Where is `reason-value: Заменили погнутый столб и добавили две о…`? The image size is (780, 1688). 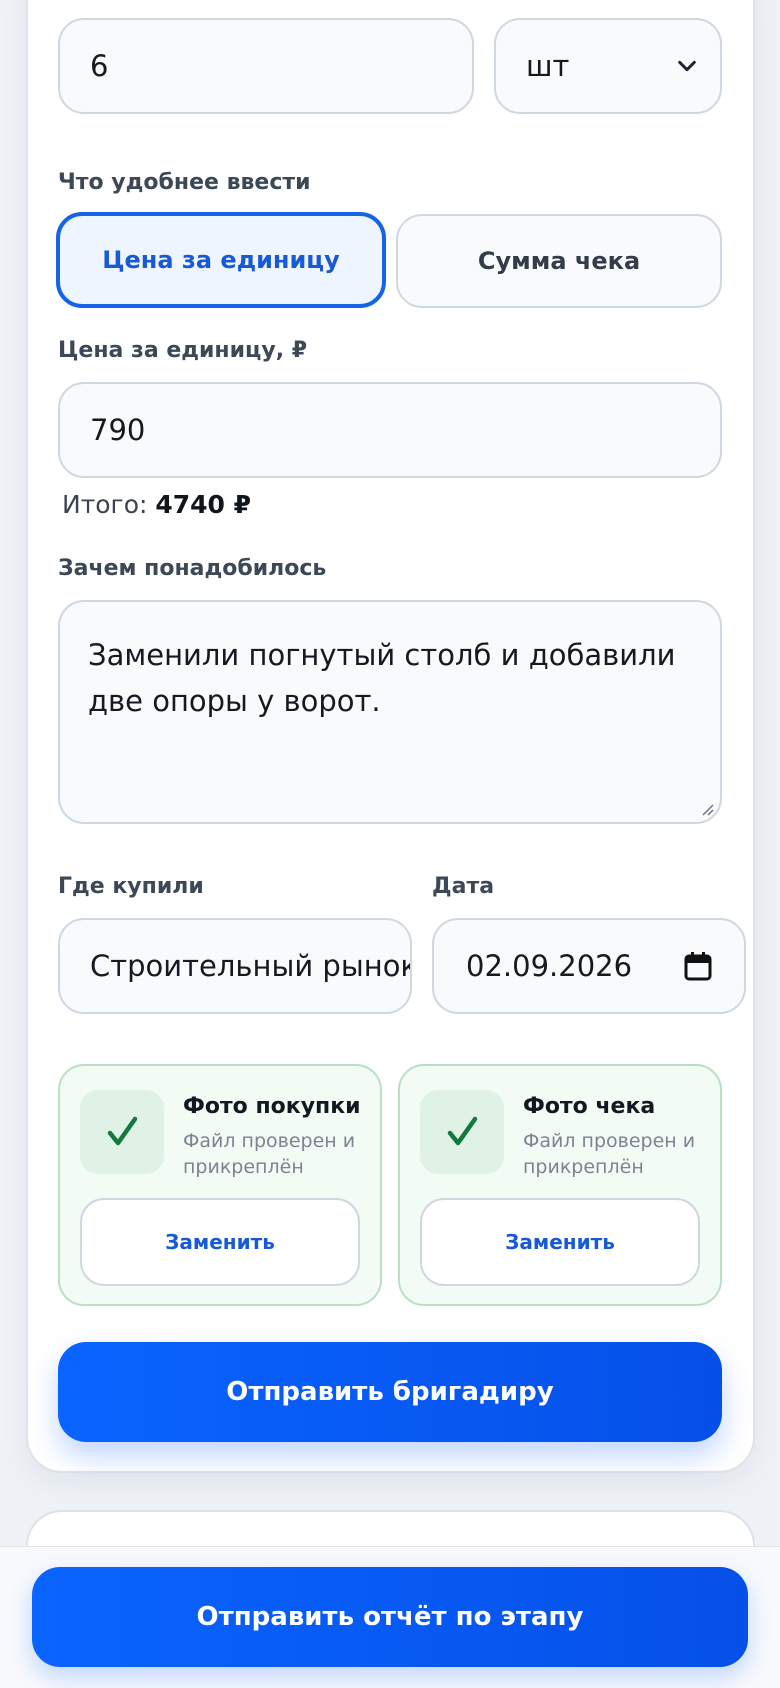
reason-value: Заменили погнутый столб и добавили две о… is located at coordinates (382, 678).